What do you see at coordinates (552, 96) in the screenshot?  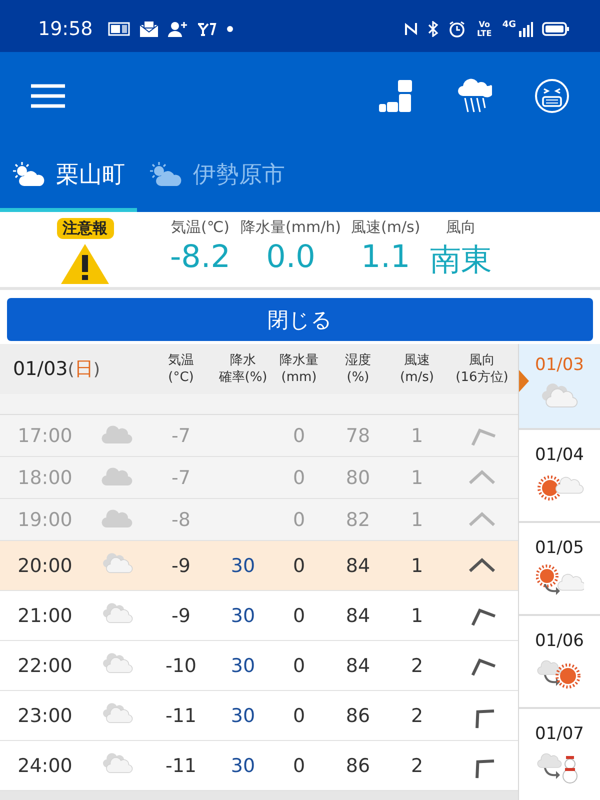 I see `face-mask-icon` at bounding box center [552, 96].